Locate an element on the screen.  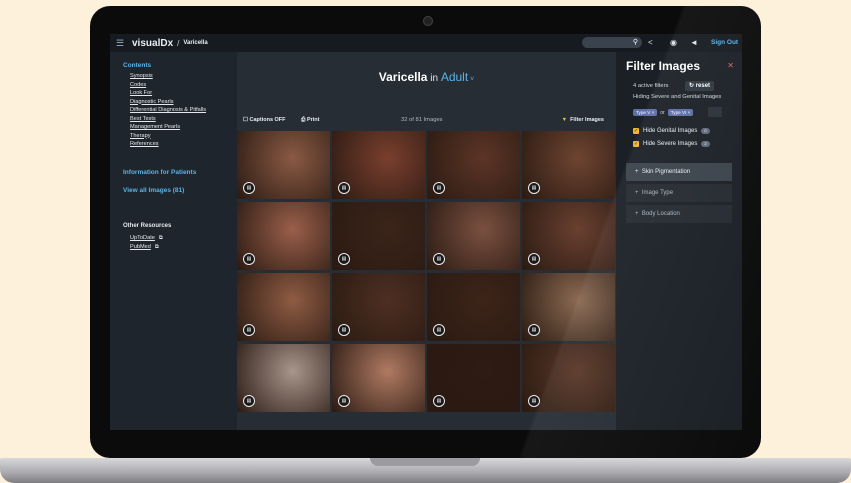
chip-type-vi-label: Type VI is located at coordinates (678, 112).